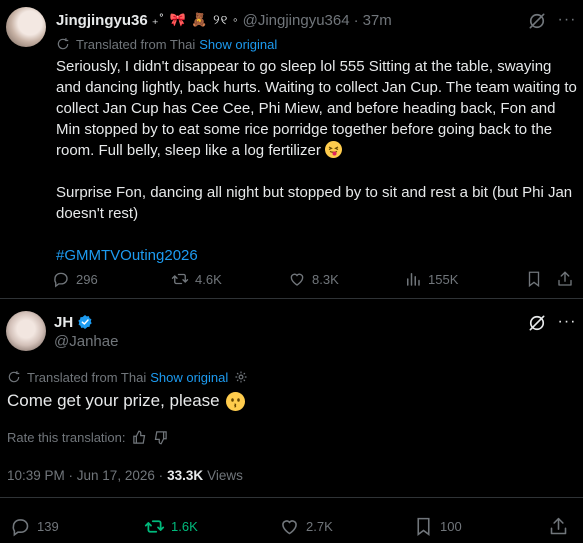  What do you see at coordinates (127, 255) in the screenshot?
I see `hashtag-link: #GMMTVOuting2026` at bounding box center [127, 255].